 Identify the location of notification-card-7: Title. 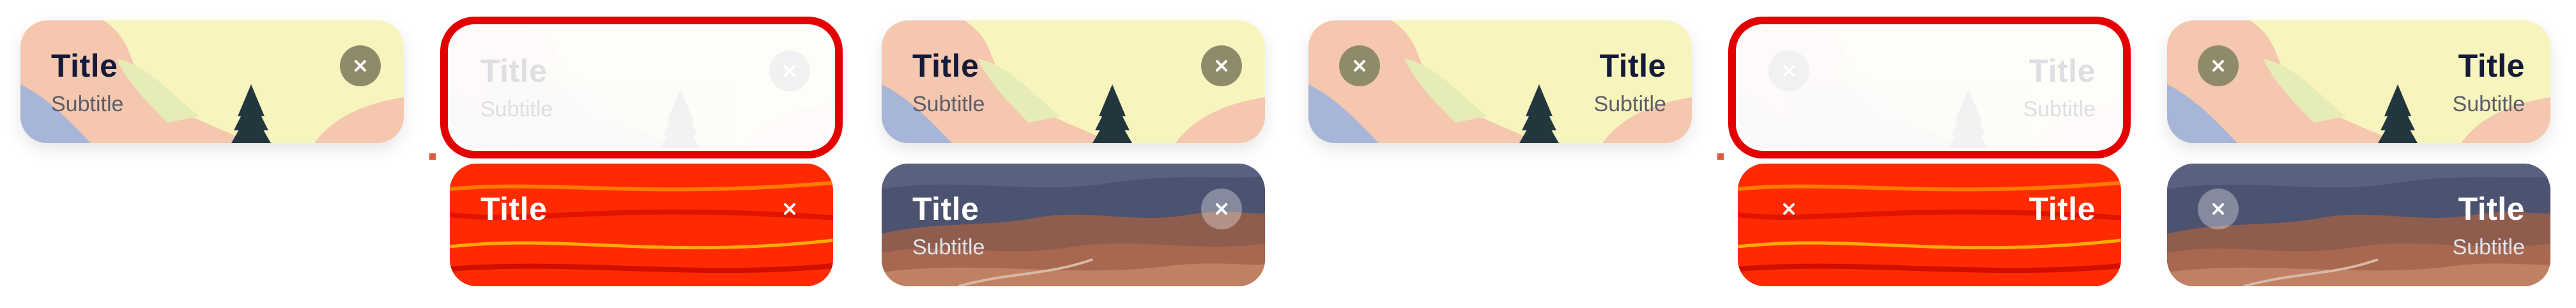
(641, 225).